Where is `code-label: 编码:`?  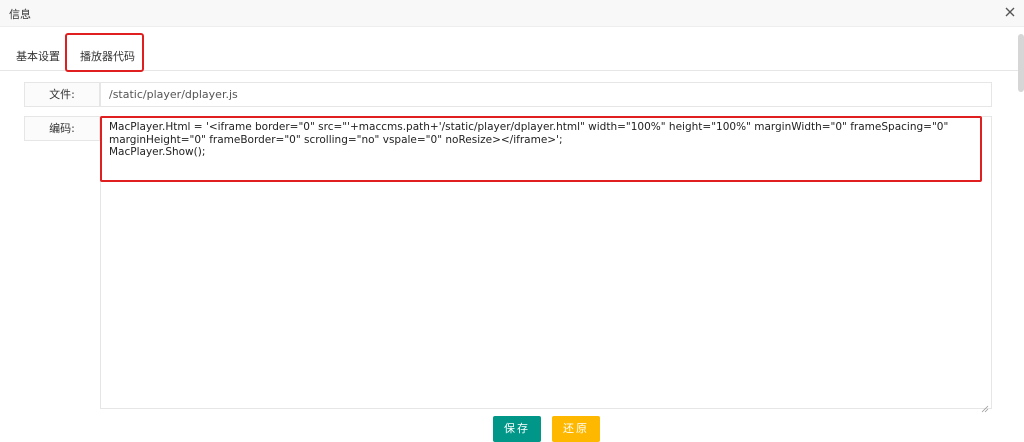 code-label: 编码: is located at coordinates (62, 128).